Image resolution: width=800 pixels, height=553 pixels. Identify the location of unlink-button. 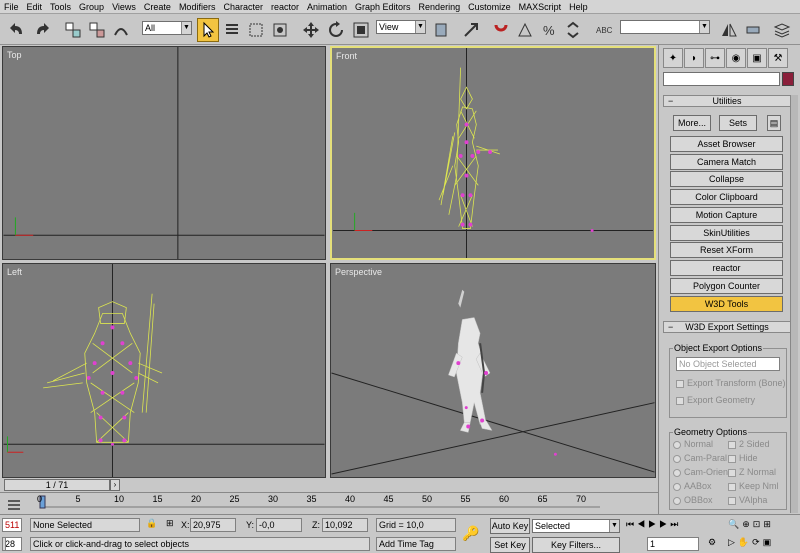
(97, 30).